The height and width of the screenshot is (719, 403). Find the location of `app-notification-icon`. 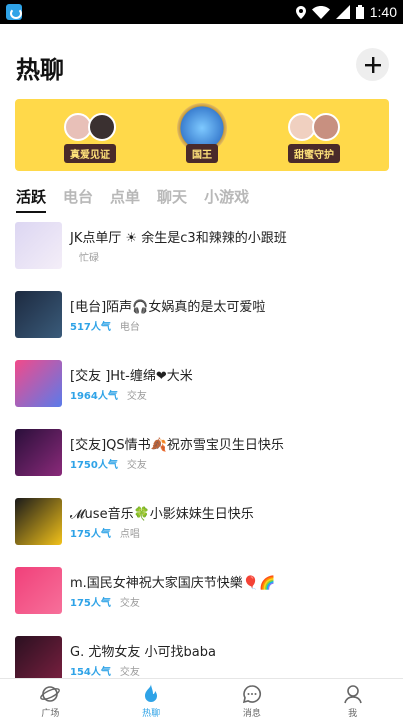

app-notification-icon is located at coordinates (14, 12).